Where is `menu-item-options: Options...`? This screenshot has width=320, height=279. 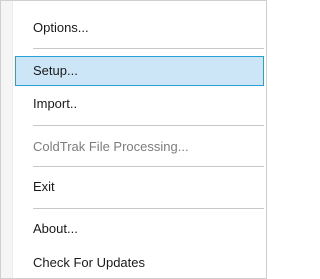
menu-item-options: Options... is located at coordinates (139, 28).